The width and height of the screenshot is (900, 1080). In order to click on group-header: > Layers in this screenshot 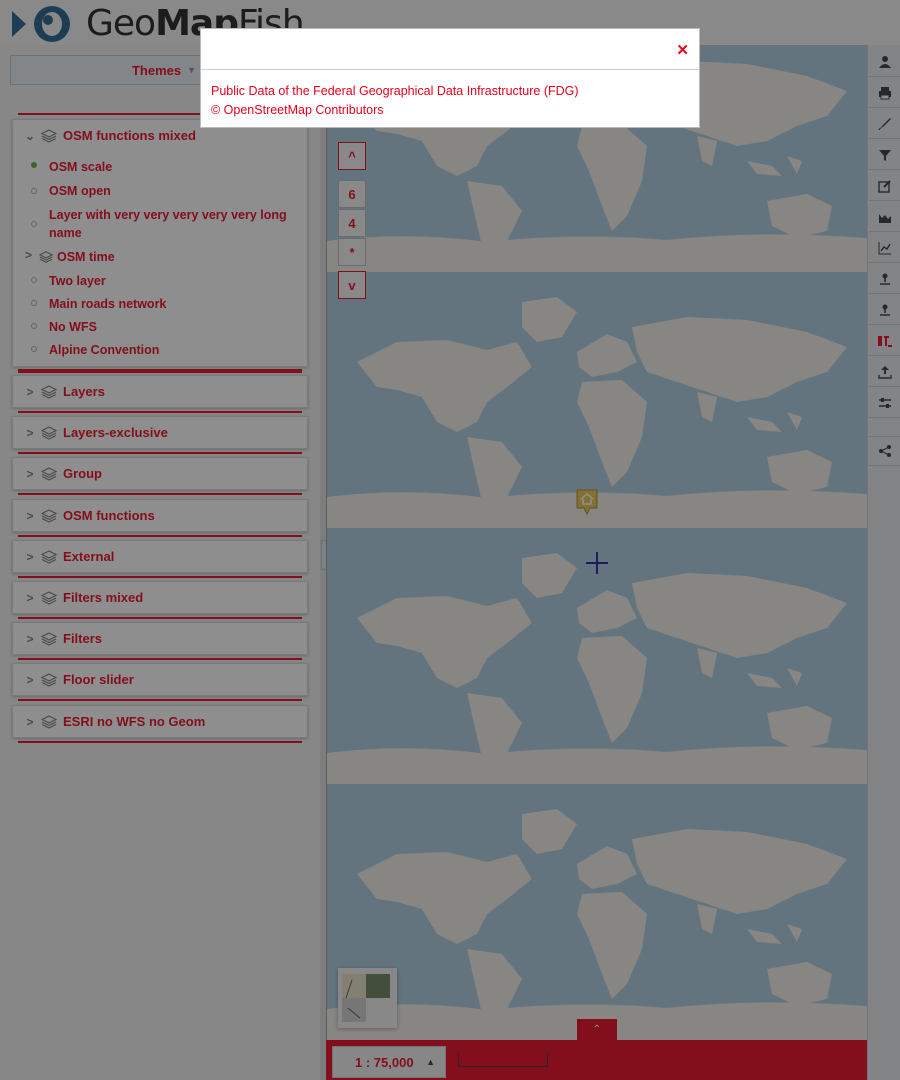, I will do `click(160, 391)`.